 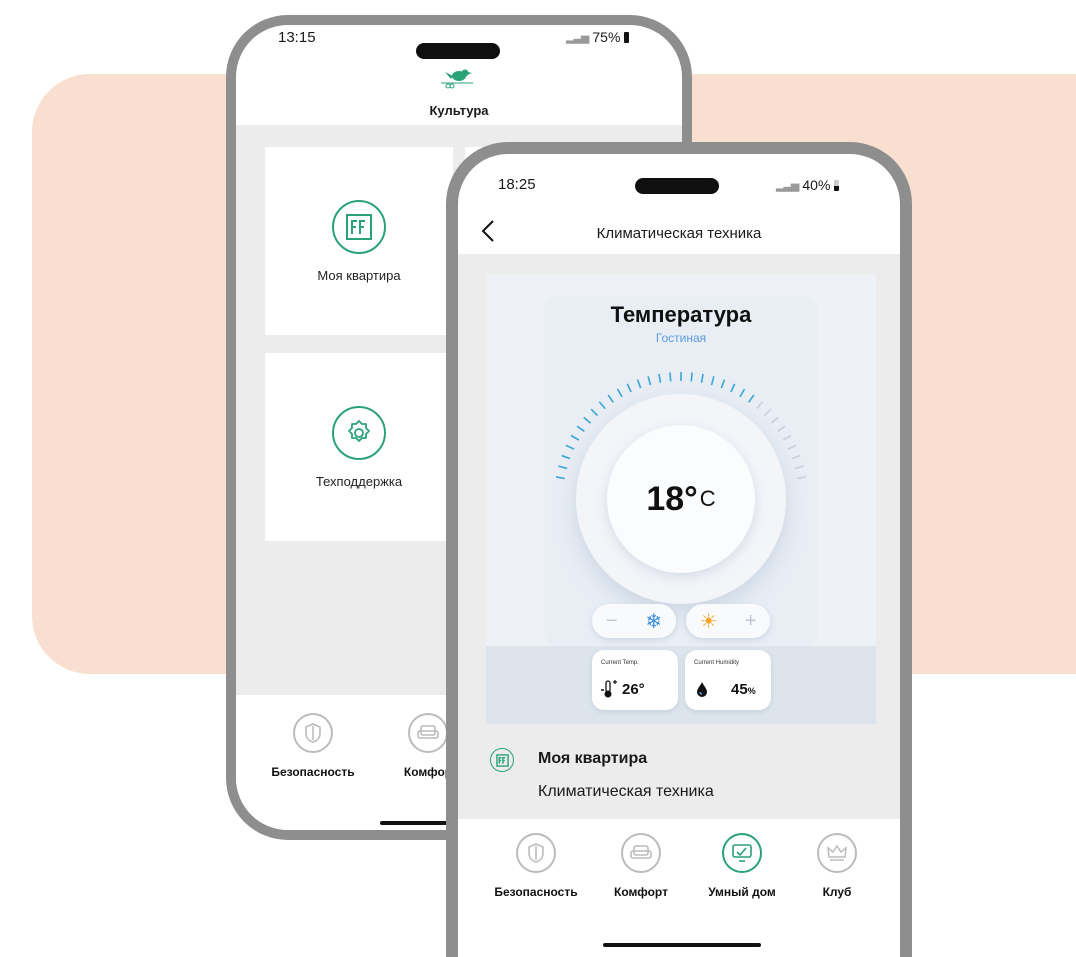 I want to click on current-humidity-value: 45%, so click(x=743, y=689).